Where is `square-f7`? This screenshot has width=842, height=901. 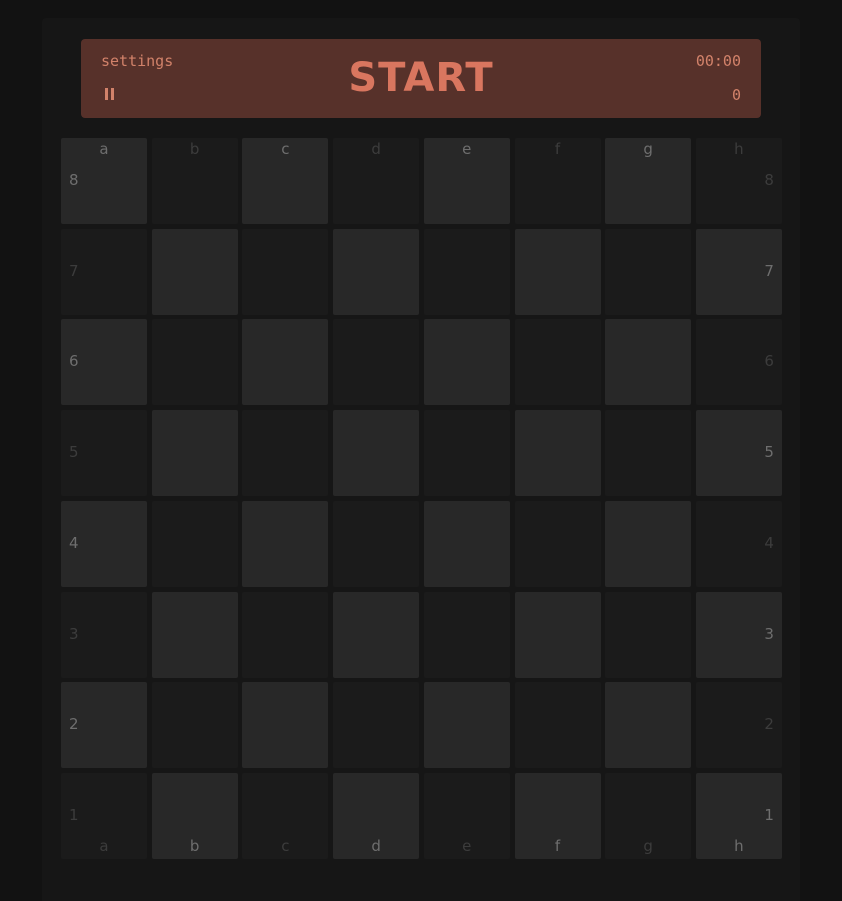
square-f7 is located at coordinates (557, 271).